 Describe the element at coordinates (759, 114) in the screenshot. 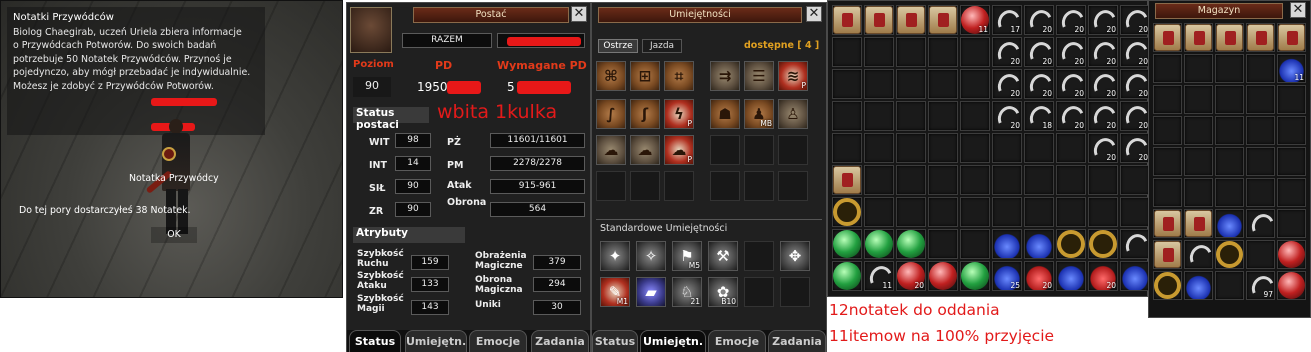

I see `skill-slot: ♟ MB` at that location.